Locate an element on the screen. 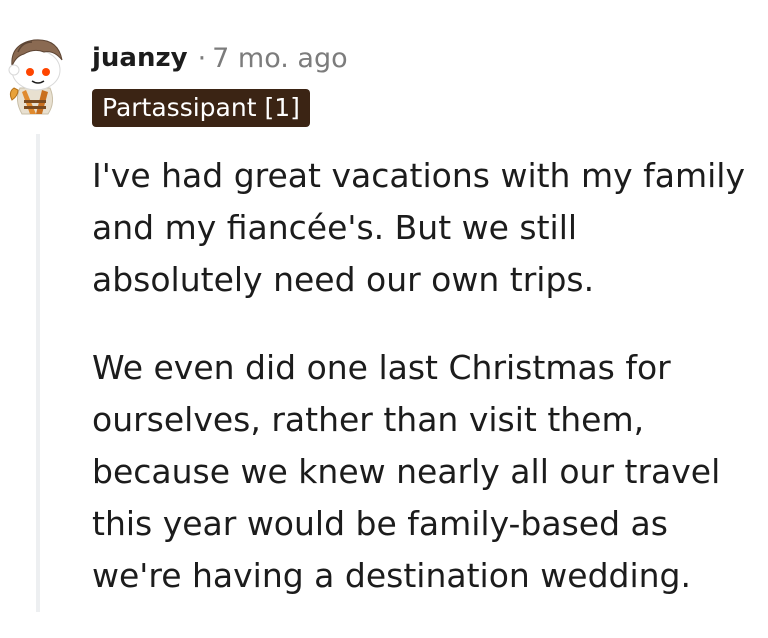 The height and width of the screenshot is (638, 768). comment-meta: juanzy · 7 mo. ago is located at coordinates (220, 58).